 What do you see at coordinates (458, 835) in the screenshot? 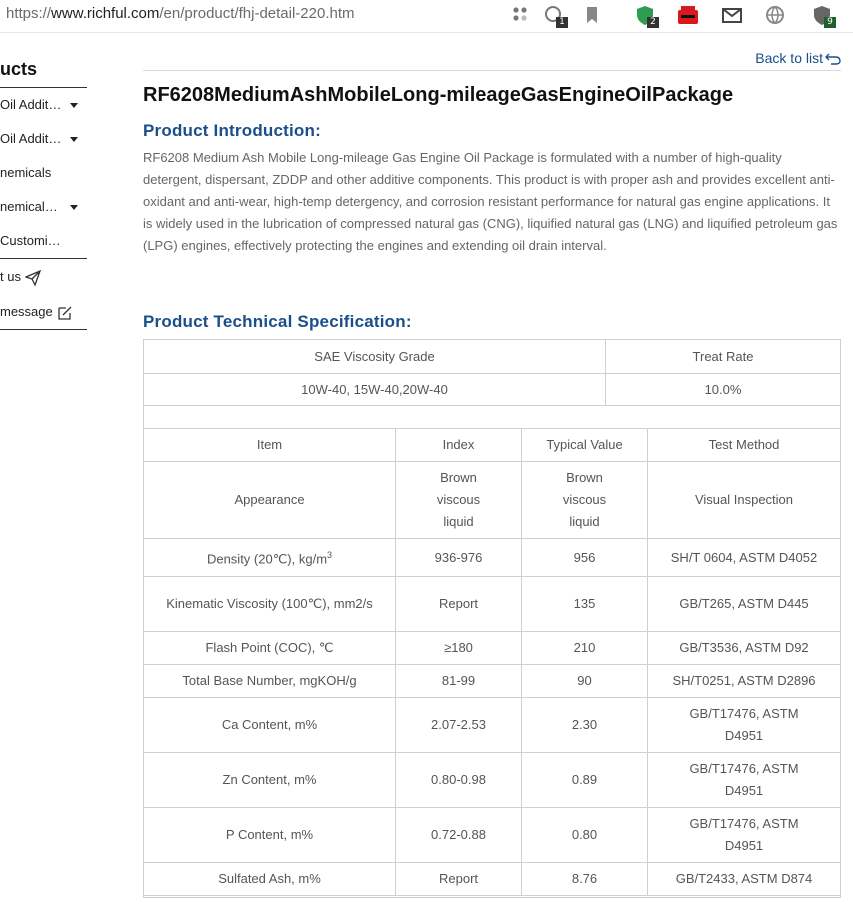
I see `index-cell: 0.72-0.88` at bounding box center [458, 835].